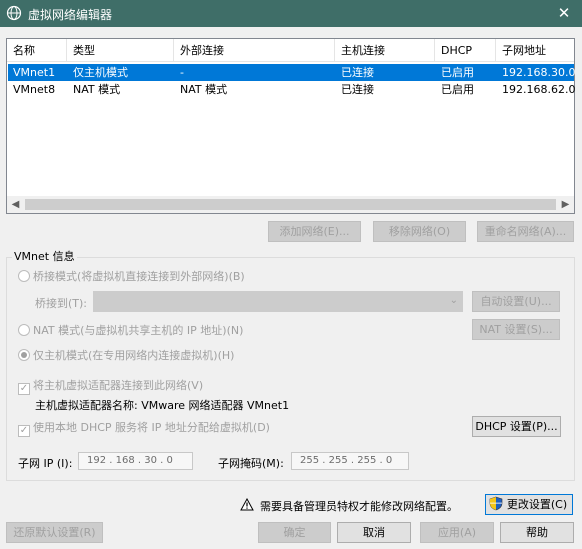  I want to click on window-title: 虚拟网络编辑器, so click(70, 15).